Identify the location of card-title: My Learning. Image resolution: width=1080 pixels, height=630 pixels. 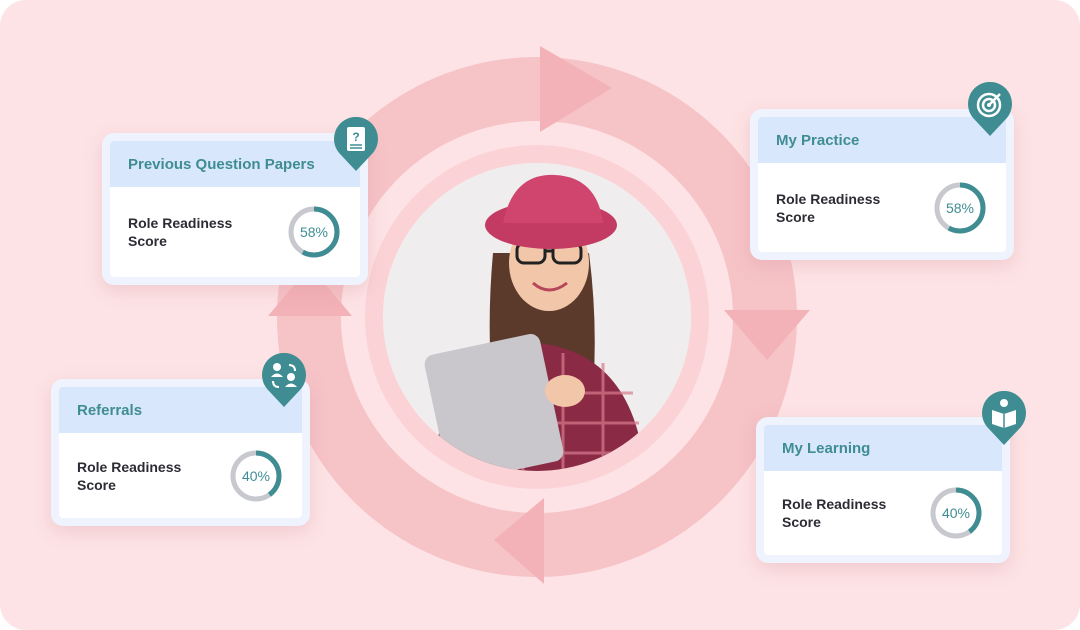
(883, 448).